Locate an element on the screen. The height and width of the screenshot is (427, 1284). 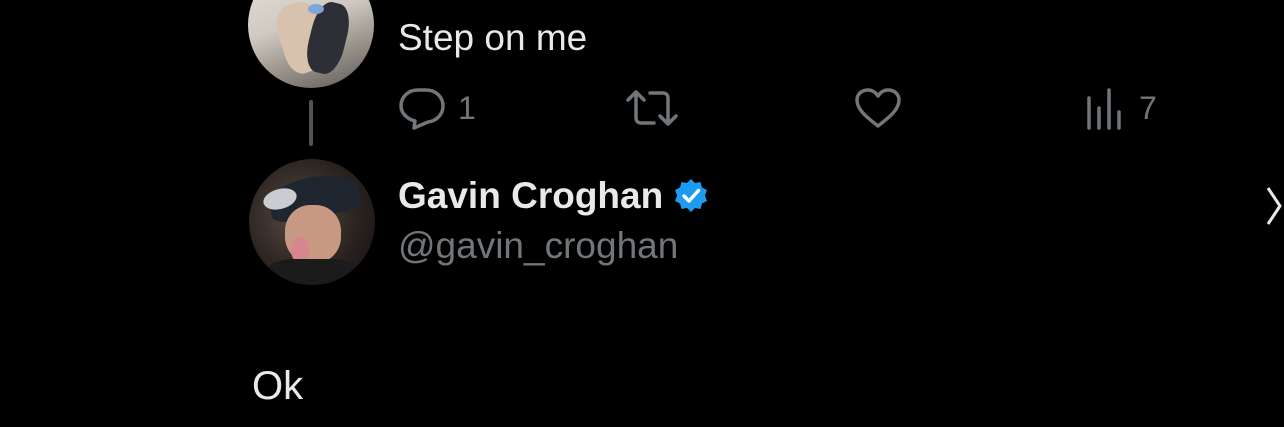
reply-button: 1 is located at coordinates (437, 108).